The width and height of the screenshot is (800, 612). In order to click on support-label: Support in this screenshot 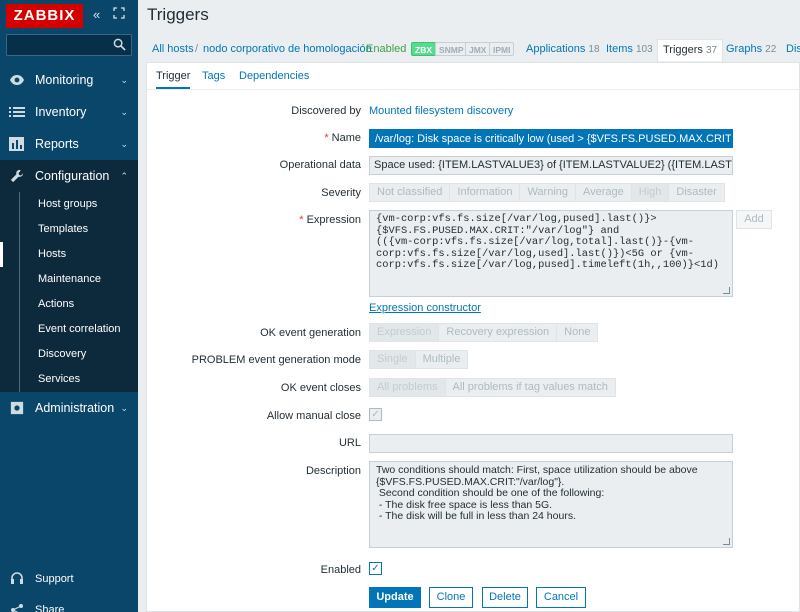, I will do `click(54, 579)`.